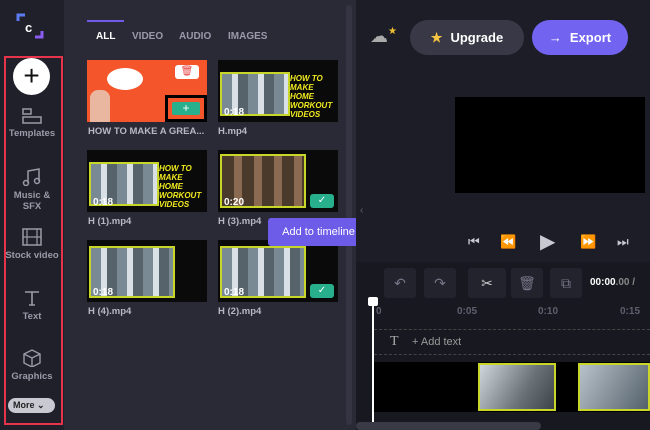  I want to click on play-icon: ▶, so click(547, 241).